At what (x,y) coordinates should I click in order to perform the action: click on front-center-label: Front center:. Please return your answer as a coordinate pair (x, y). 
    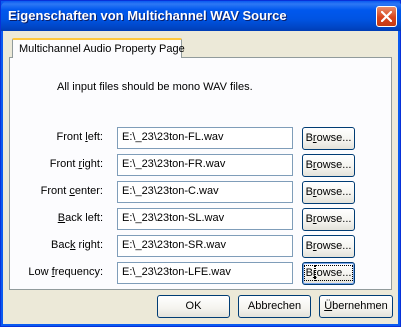
    Looking at the image, I should click on (71, 191).